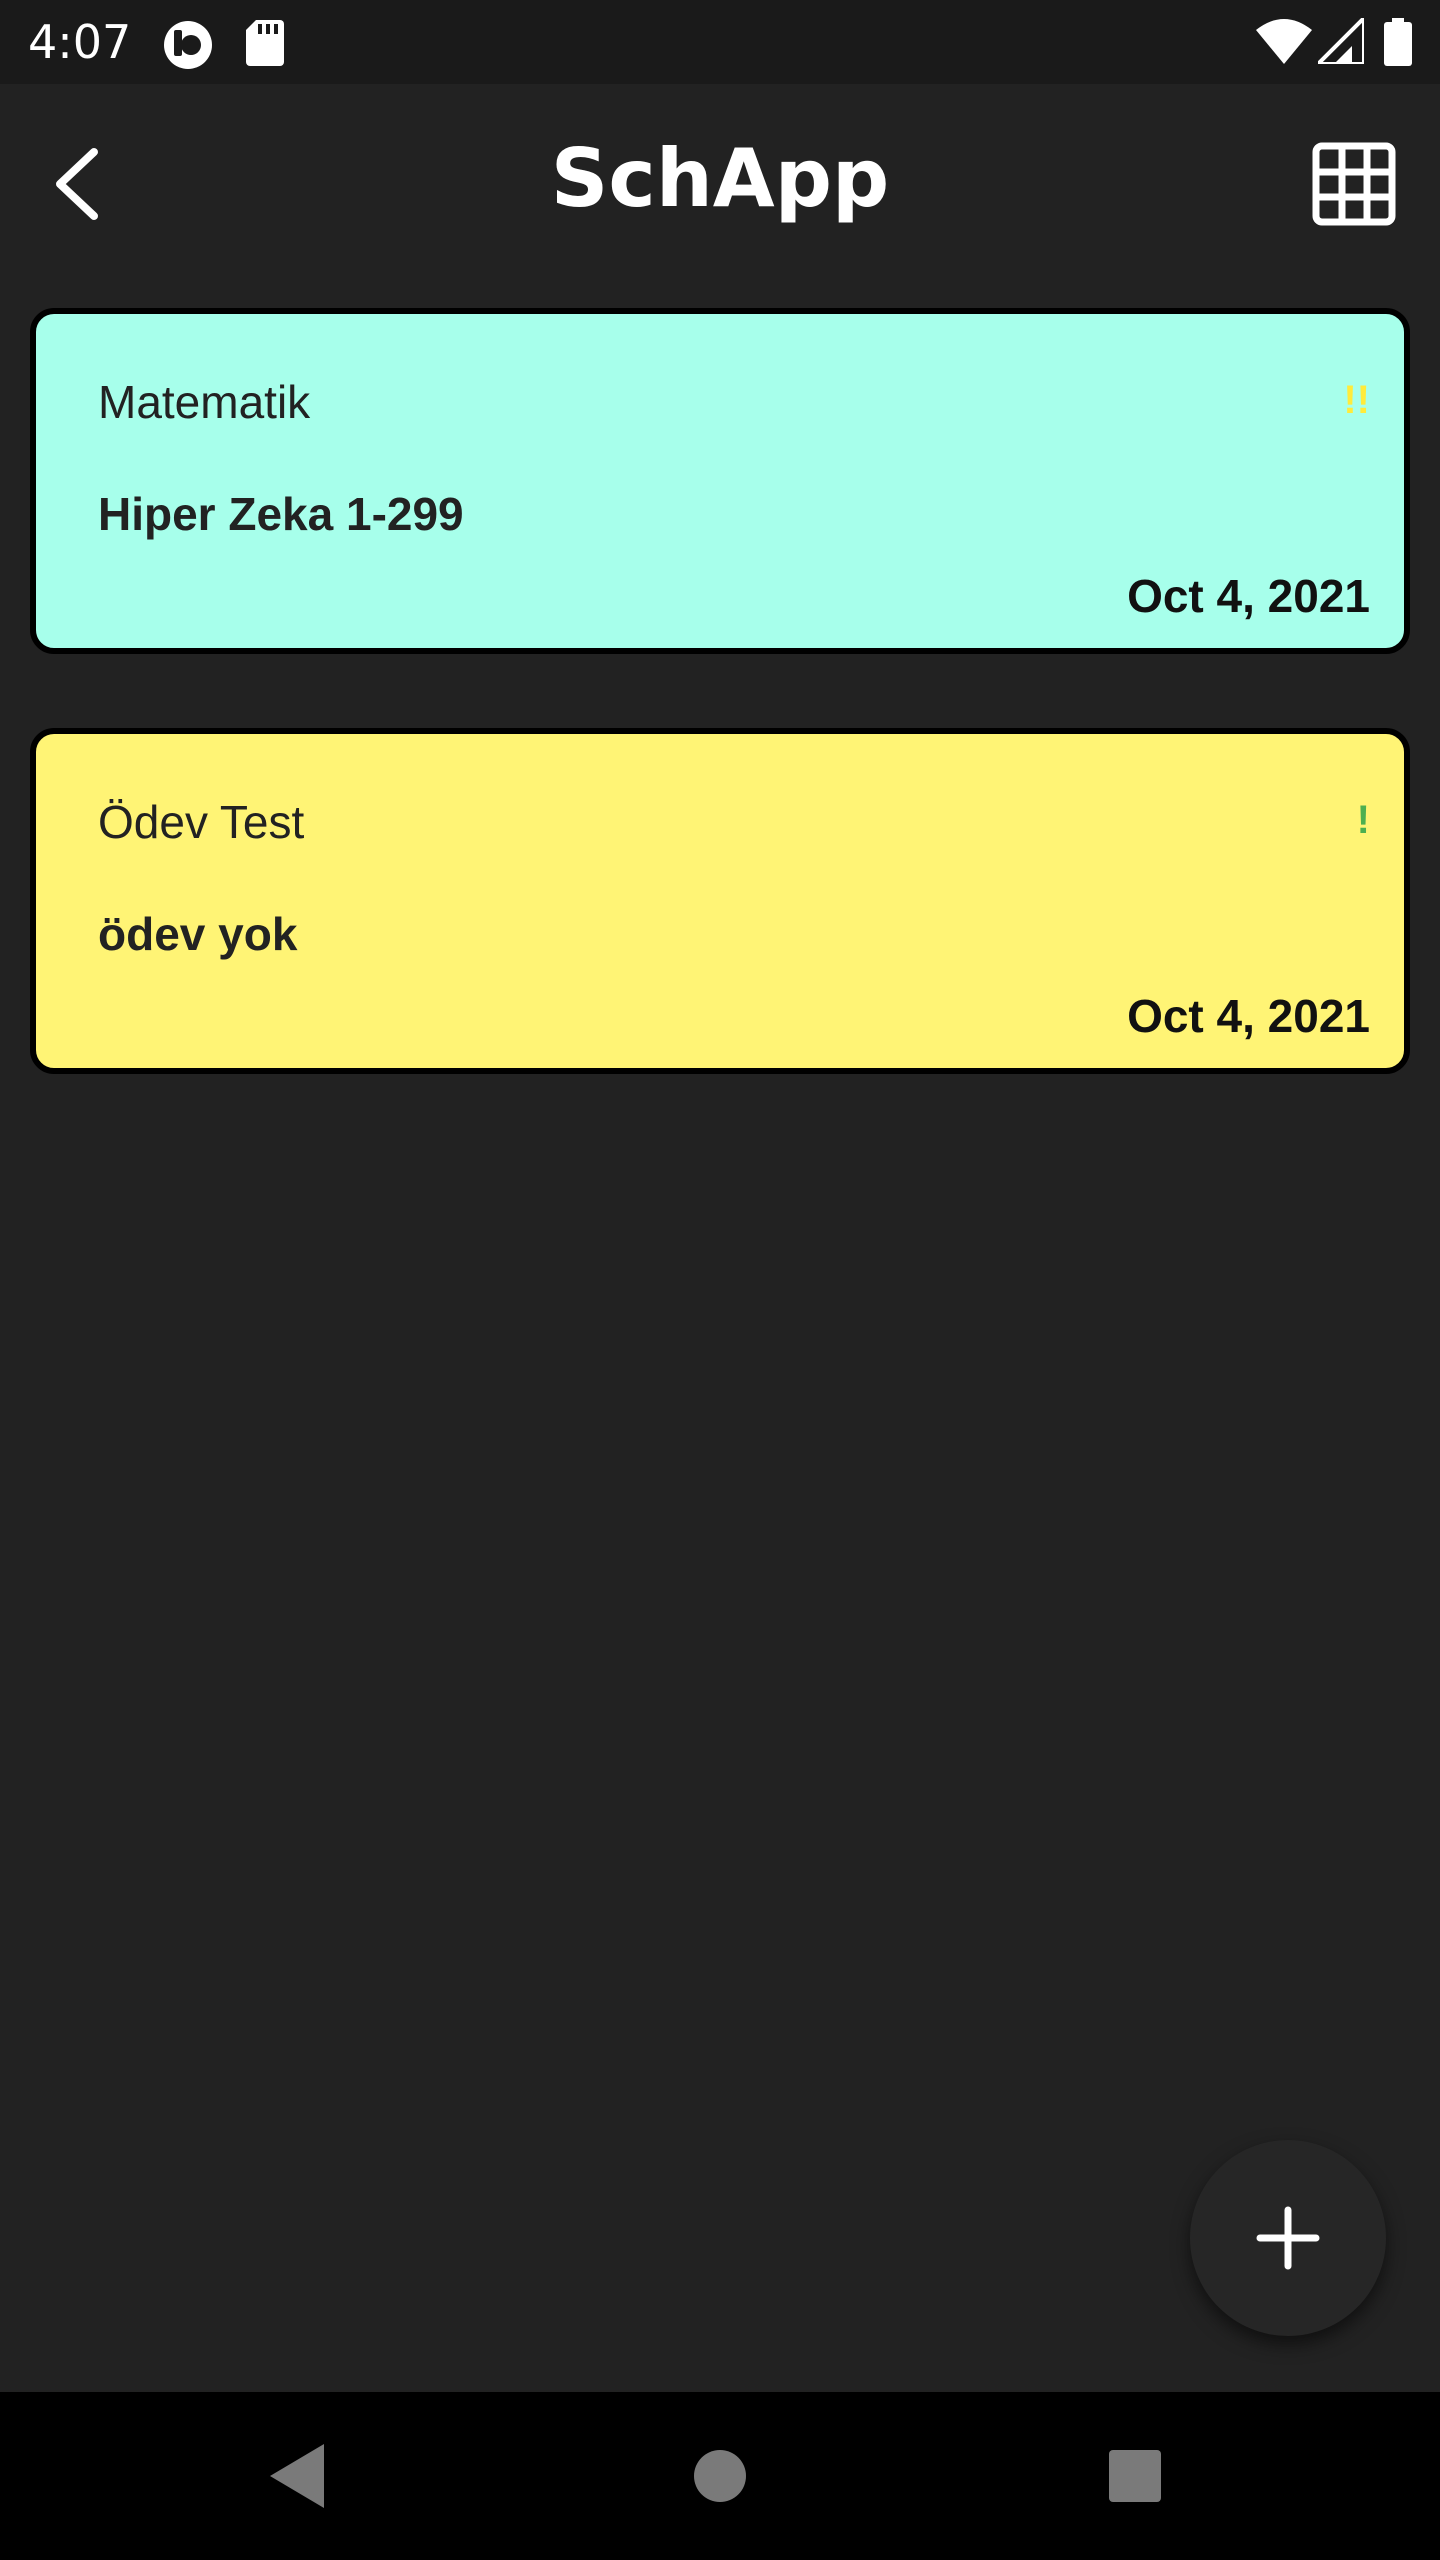 Image resolution: width=1440 pixels, height=2560 pixels. What do you see at coordinates (720, 178) in the screenshot?
I see `app-title: SchApp` at bounding box center [720, 178].